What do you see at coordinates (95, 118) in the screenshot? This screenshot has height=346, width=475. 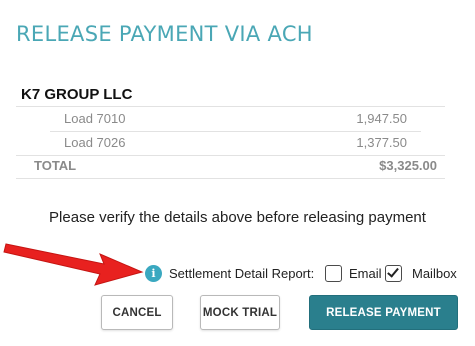 I see `load-label: Load 7010` at bounding box center [95, 118].